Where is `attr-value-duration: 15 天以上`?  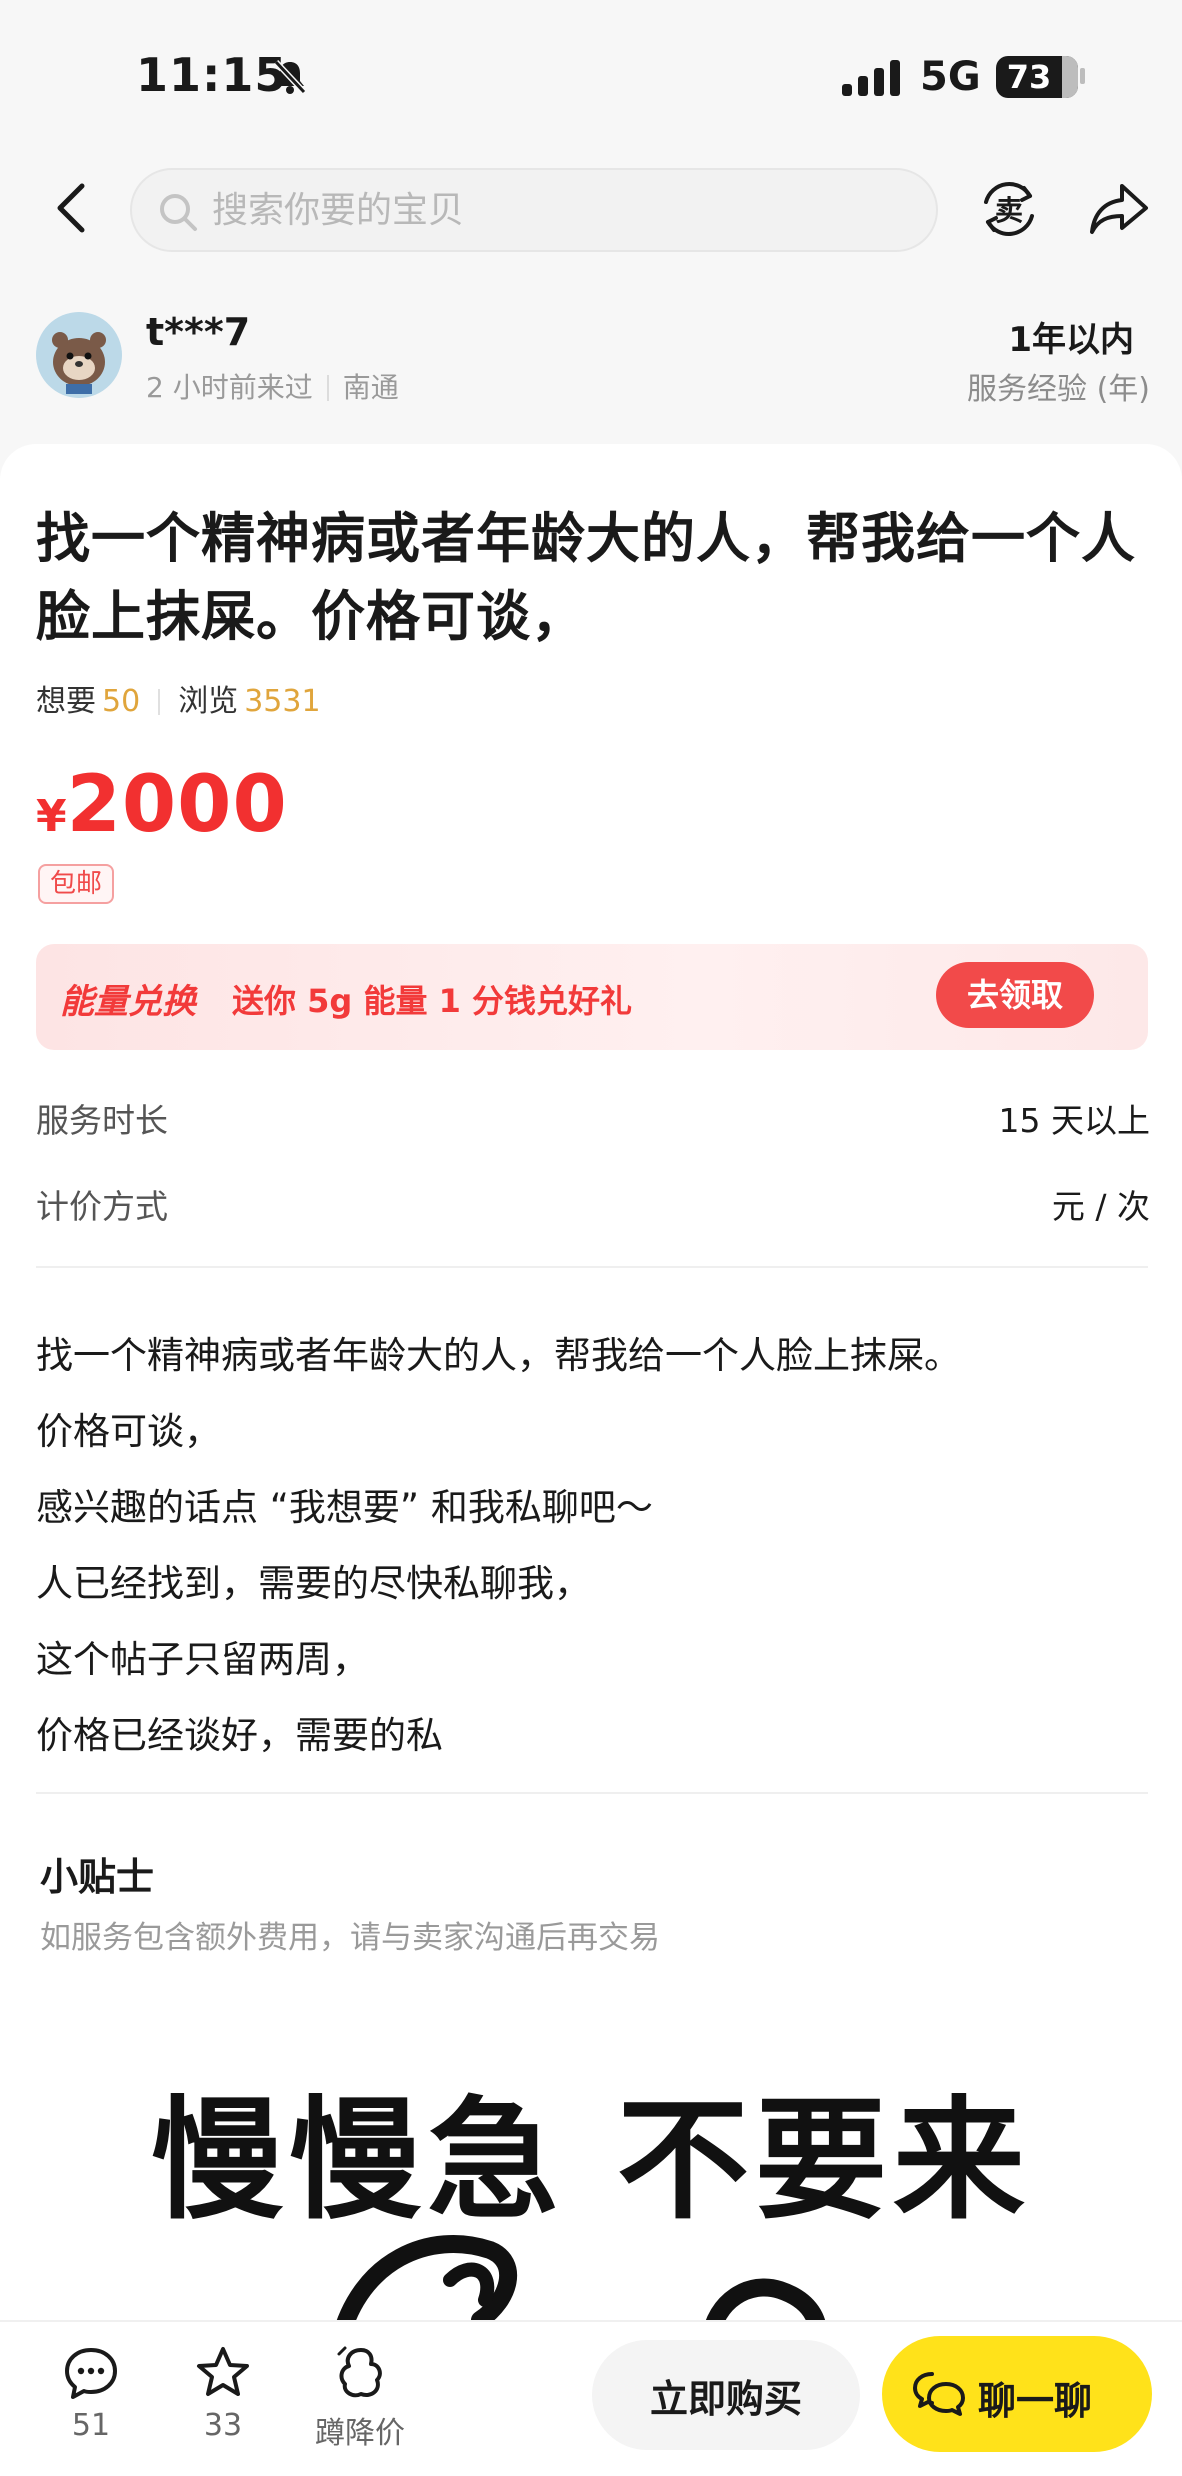
attr-value-duration: 15 天以上 is located at coordinates (1074, 1120).